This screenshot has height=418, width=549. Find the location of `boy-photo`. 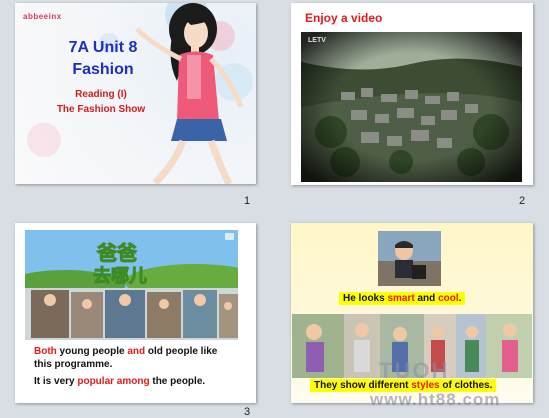

boy-photo is located at coordinates (409, 258).